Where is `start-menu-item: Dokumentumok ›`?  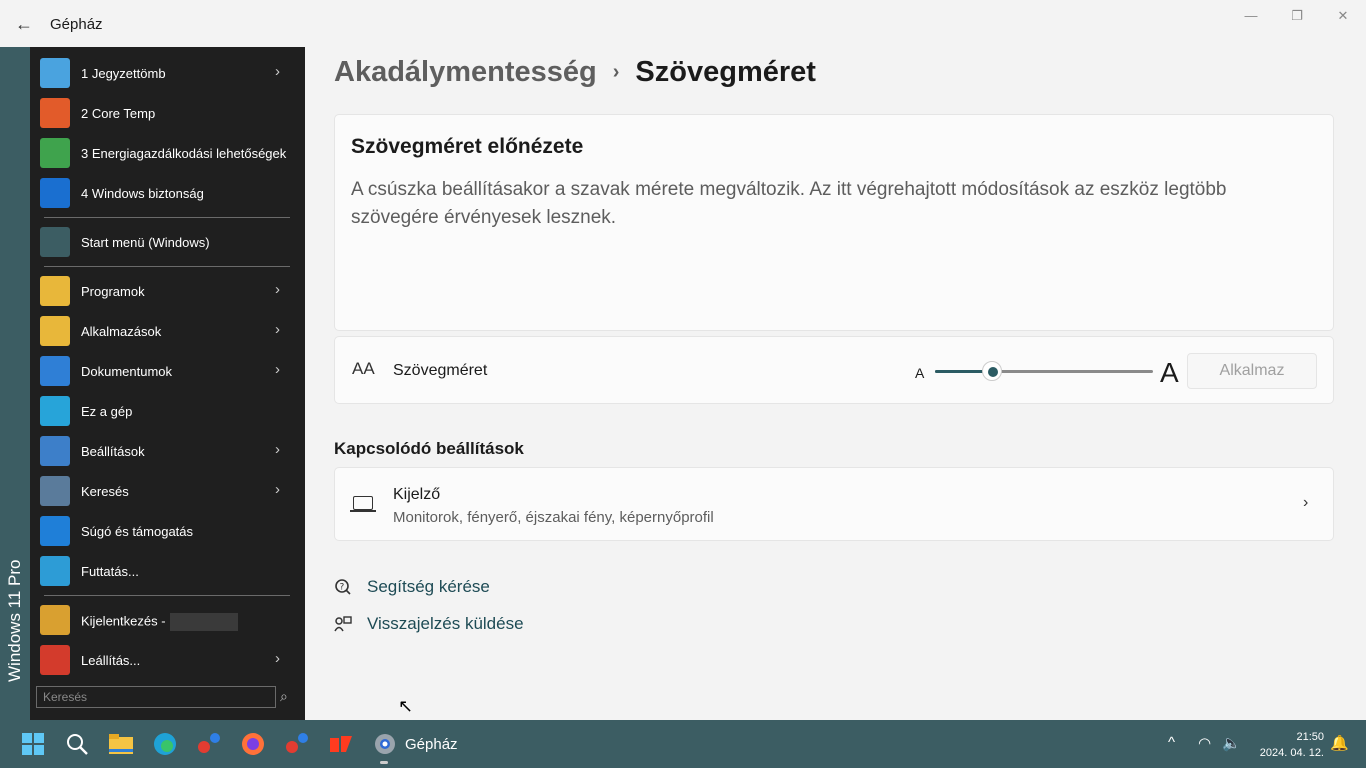 start-menu-item: Dokumentumok › is located at coordinates (167, 371).